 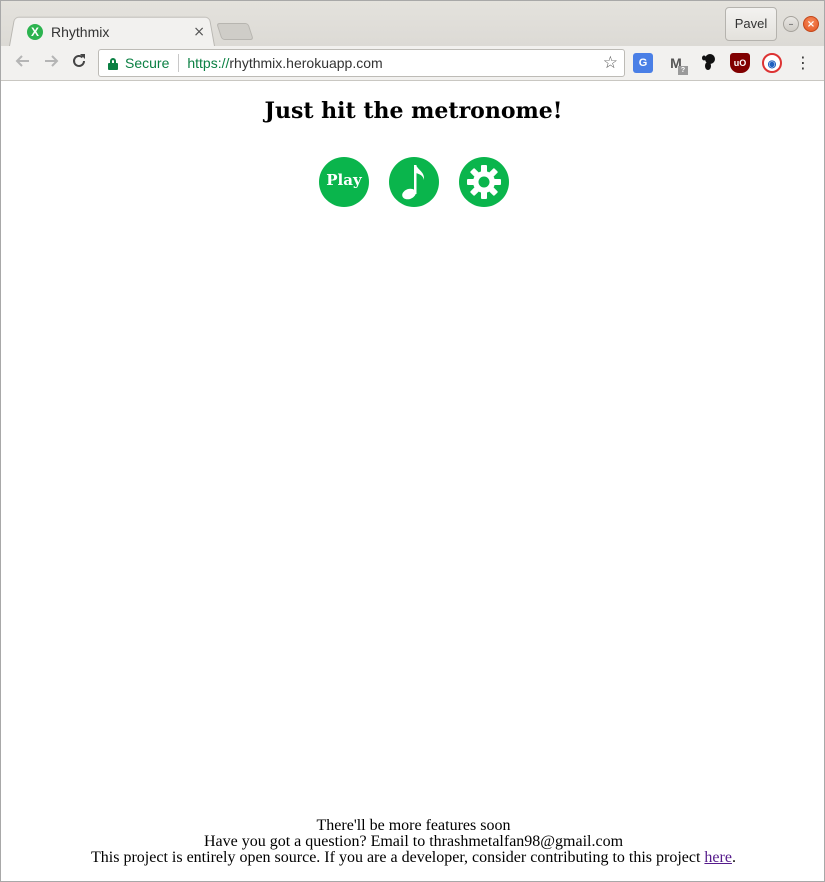 What do you see at coordinates (677, 64) in the screenshot?
I see `gmail-checker-icon: M?` at bounding box center [677, 64].